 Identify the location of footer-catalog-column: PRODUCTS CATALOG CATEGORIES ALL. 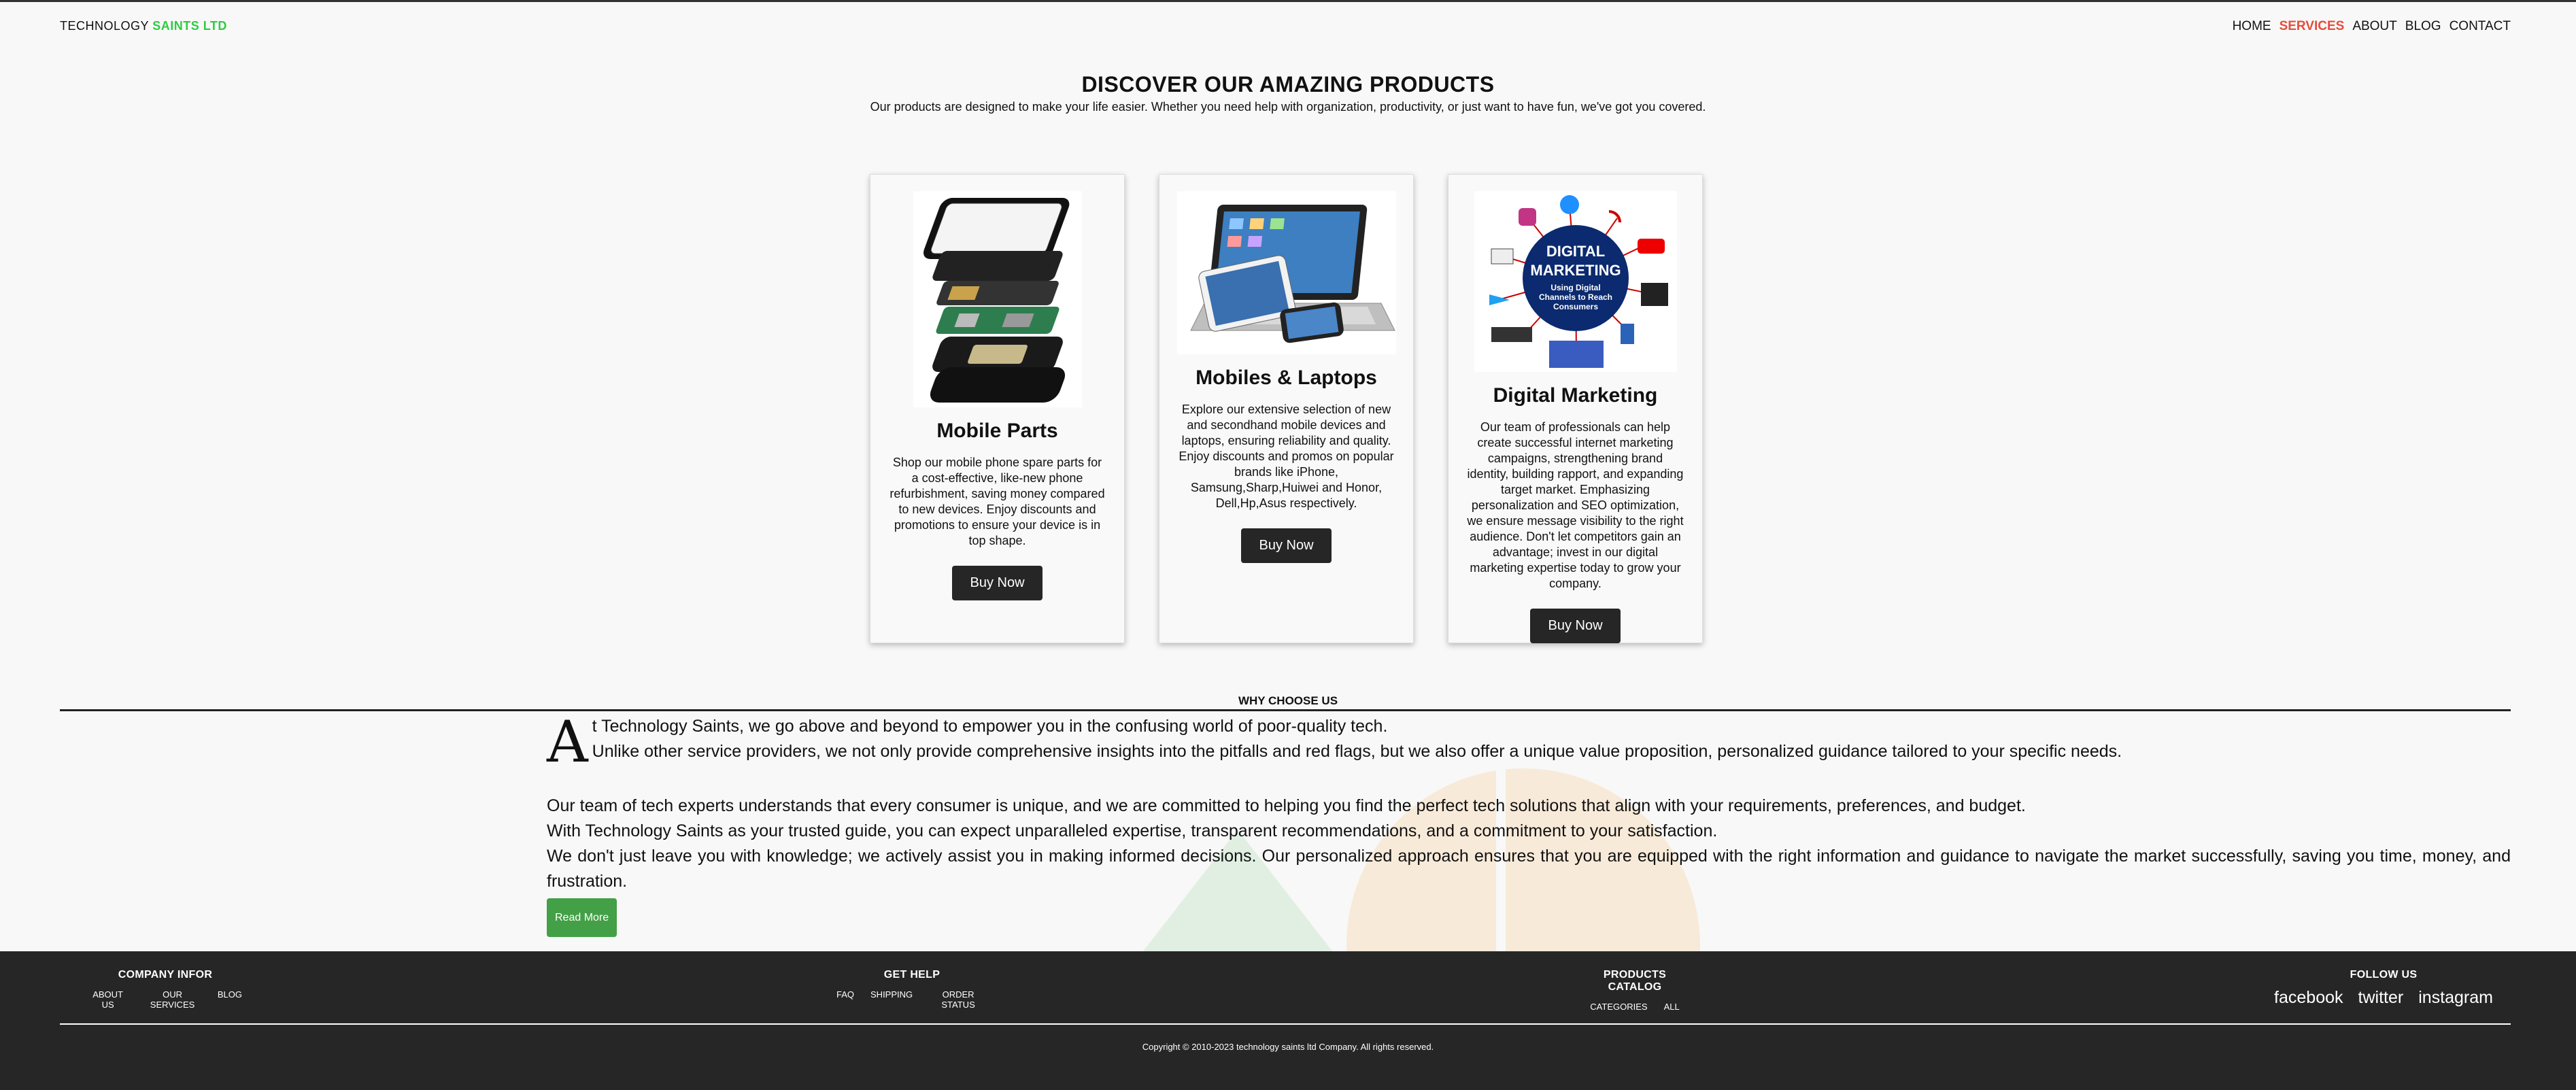
(1635, 990).